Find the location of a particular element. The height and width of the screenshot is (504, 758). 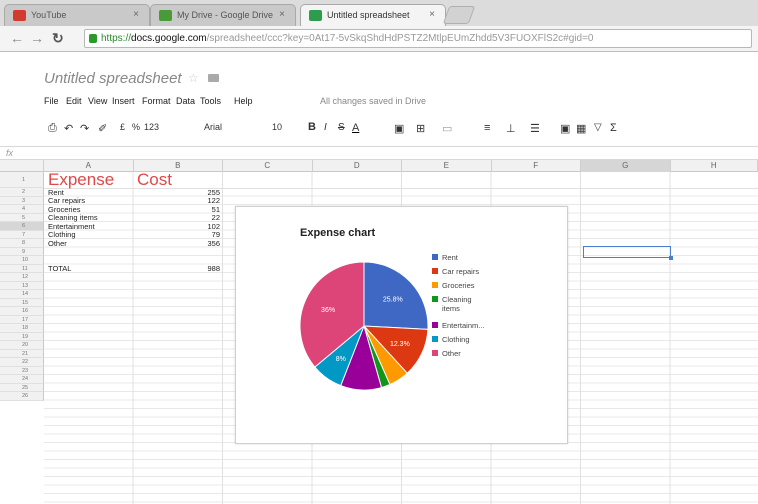

tab-google-drive: My Drive - Google Drive × is located at coordinates (223, 15).